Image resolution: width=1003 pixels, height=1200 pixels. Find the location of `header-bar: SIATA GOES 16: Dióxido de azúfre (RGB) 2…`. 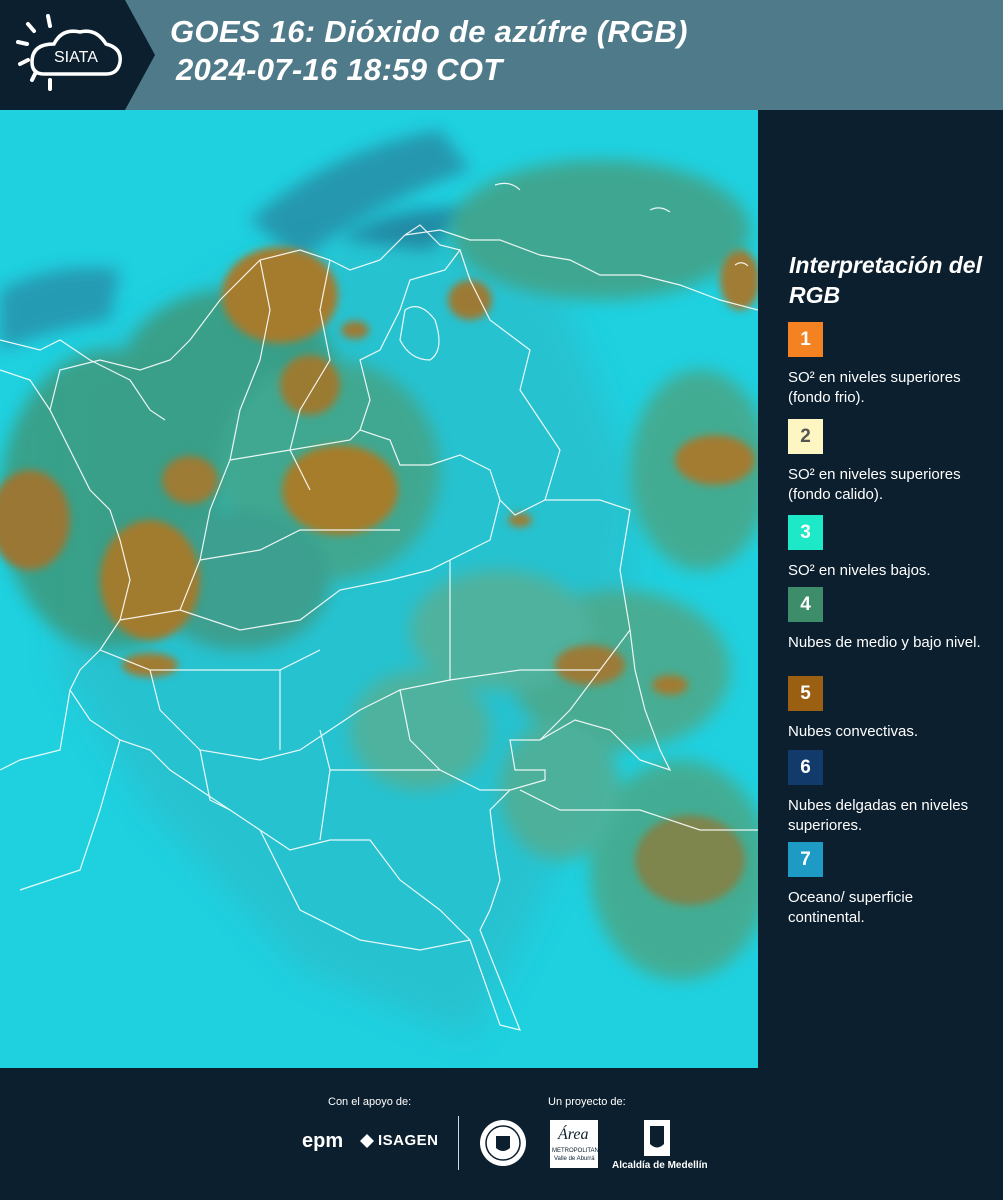

header-bar: SIATA GOES 16: Dióxido de azúfre (RGB) 2… is located at coordinates (501, 55).